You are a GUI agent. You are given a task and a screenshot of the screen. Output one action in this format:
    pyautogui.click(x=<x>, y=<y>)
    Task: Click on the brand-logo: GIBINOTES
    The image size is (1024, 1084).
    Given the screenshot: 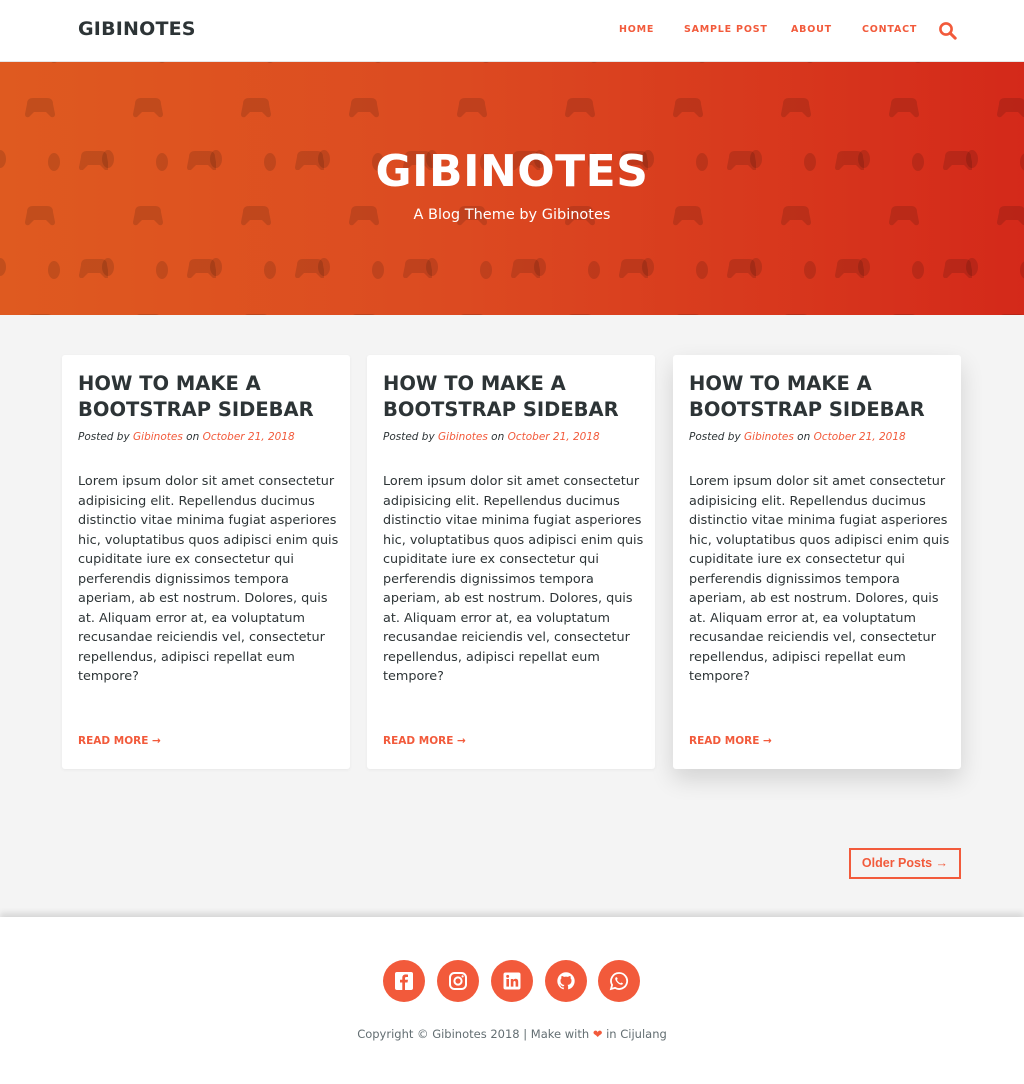 What is the action you would take?
    pyautogui.click(x=137, y=29)
    